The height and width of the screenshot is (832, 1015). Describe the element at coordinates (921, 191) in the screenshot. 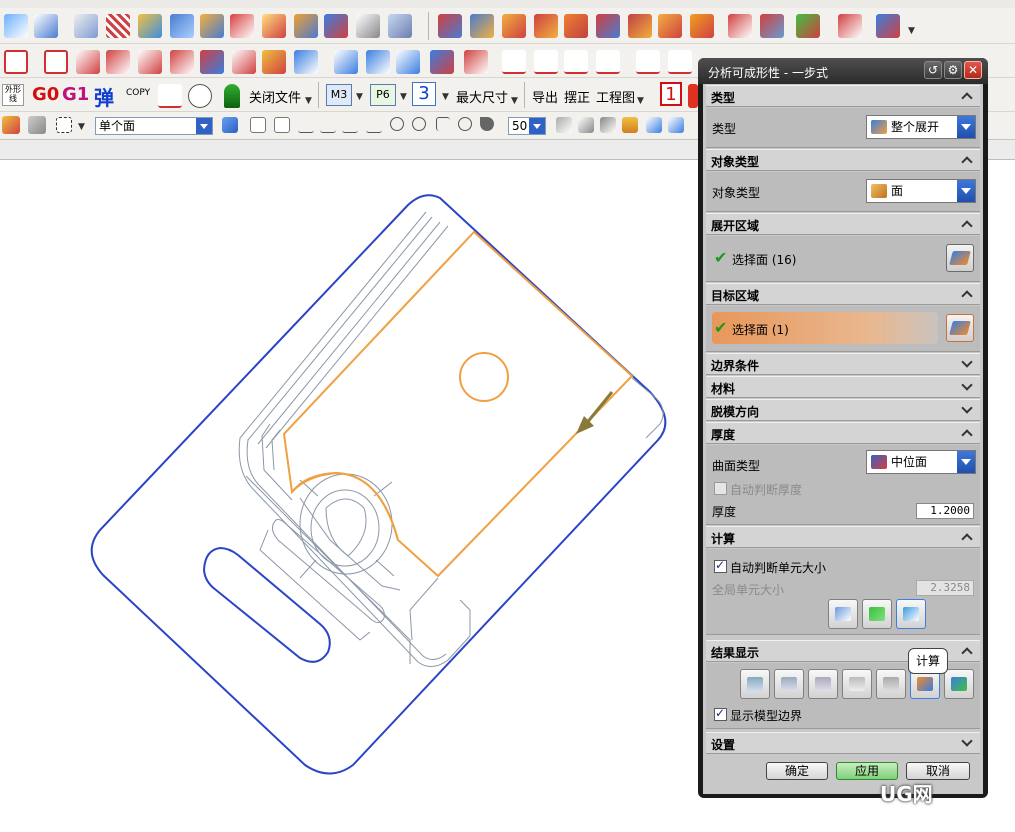

I see `object-type-select: 面` at that location.